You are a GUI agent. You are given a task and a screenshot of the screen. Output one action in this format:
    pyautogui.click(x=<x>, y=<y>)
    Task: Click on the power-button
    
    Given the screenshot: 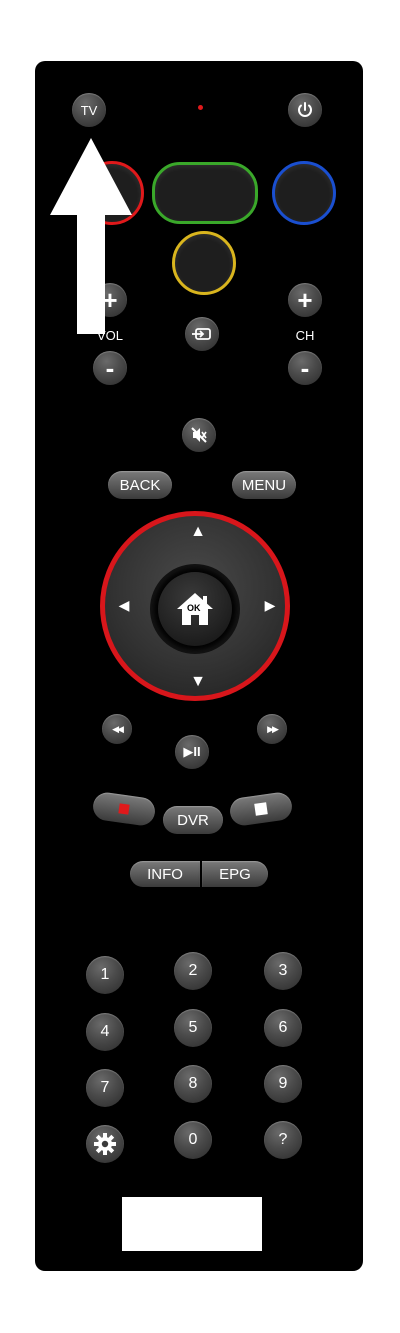 What is the action you would take?
    pyautogui.click(x=305, y=110)
    